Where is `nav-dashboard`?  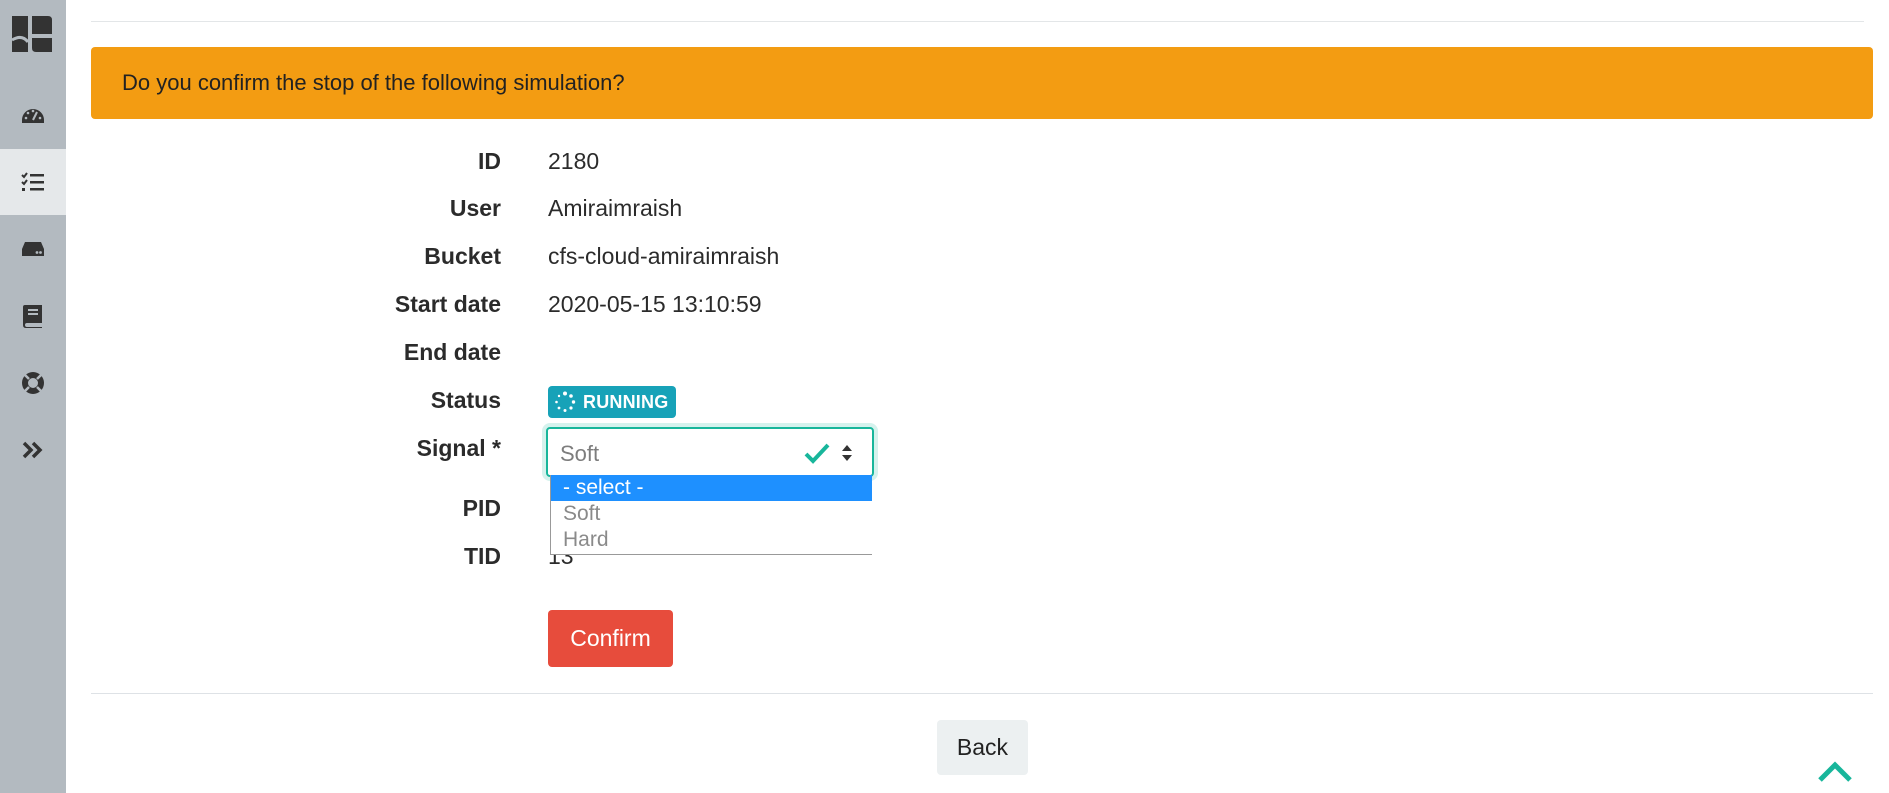 nav-dashboard is located at coordinates (33, 115).